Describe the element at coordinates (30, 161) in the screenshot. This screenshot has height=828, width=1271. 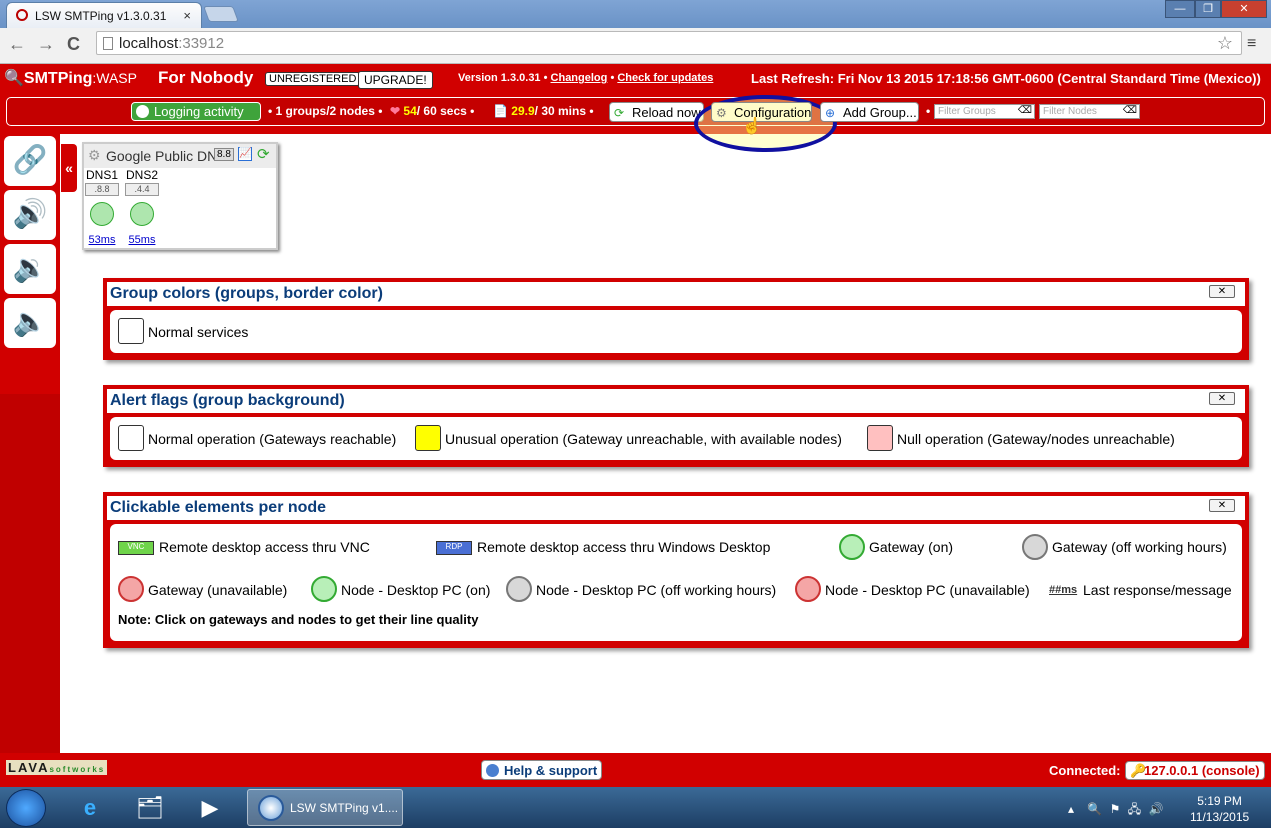
I see `link-icon: 🔗` at that location.